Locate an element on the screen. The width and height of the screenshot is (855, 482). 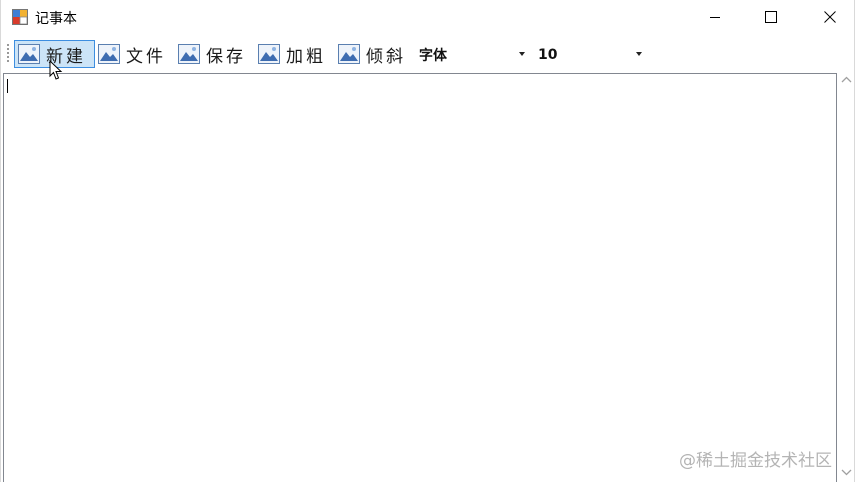
italic-button: 倾斜 is located at coordinates (375, 54).